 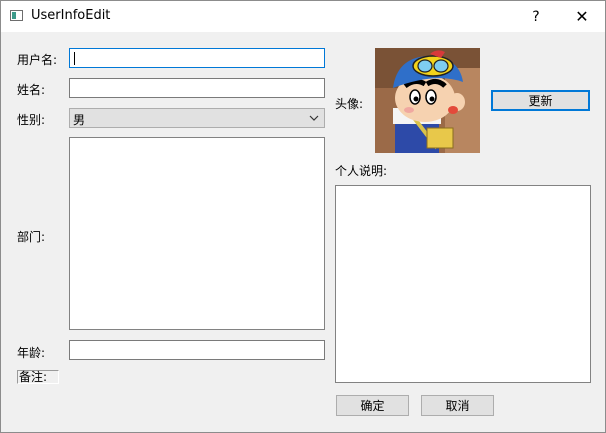 What do you see at coordinates (31, 120) in the screenshot?
I see `gender-label: 性别:` at bounding box center [31, 120].